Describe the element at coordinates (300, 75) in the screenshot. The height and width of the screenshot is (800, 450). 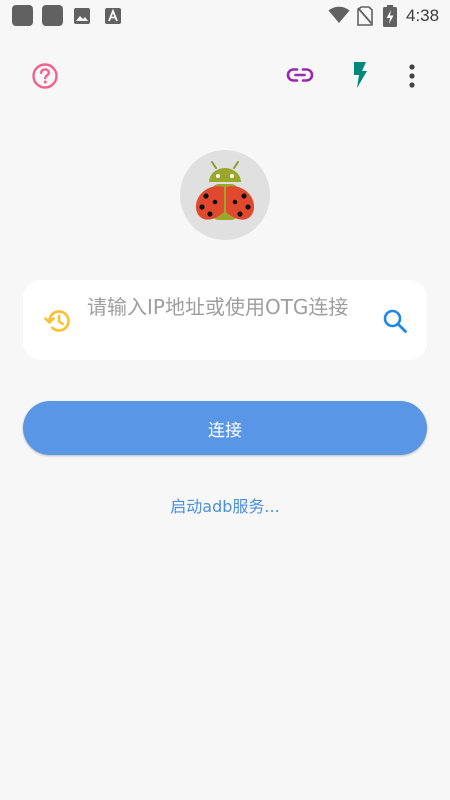
I see `link-icon` at that location.